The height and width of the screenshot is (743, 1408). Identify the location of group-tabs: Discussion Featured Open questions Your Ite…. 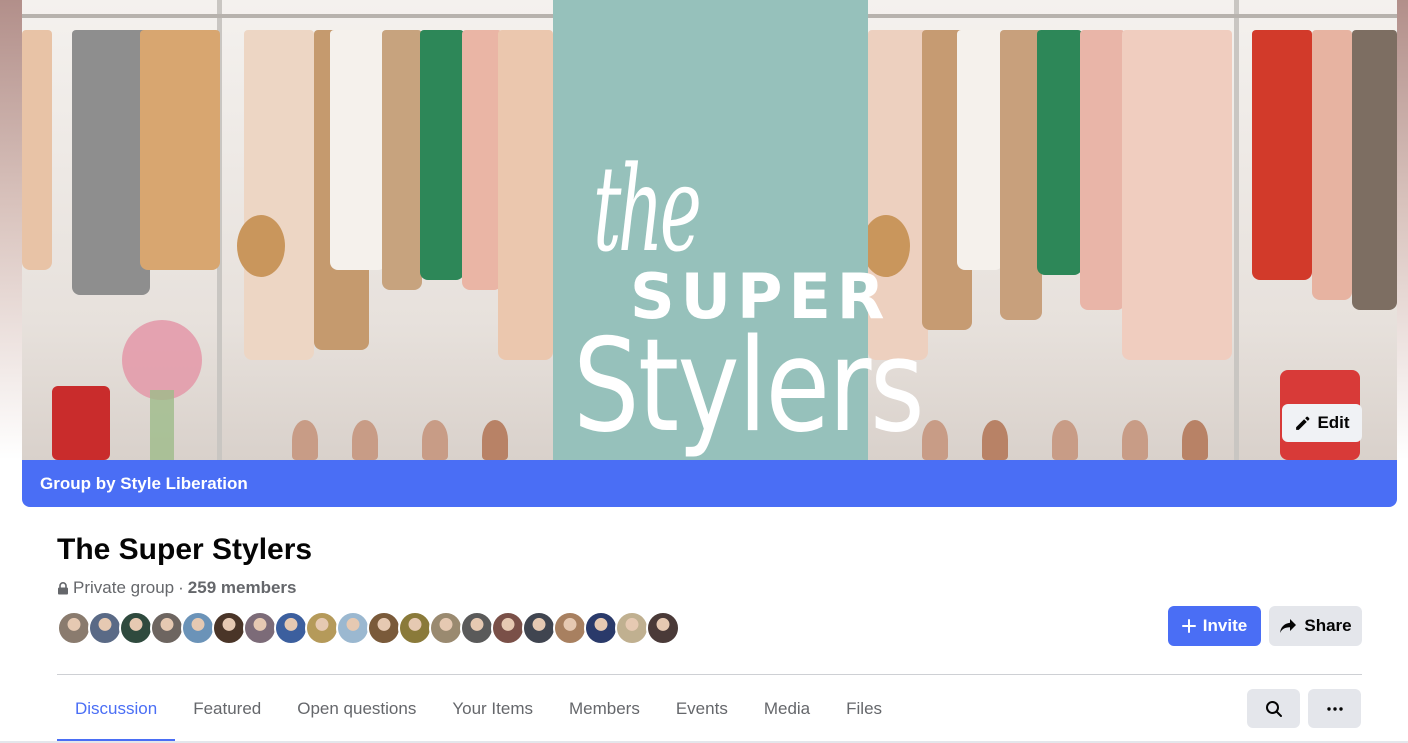
(478, 709).